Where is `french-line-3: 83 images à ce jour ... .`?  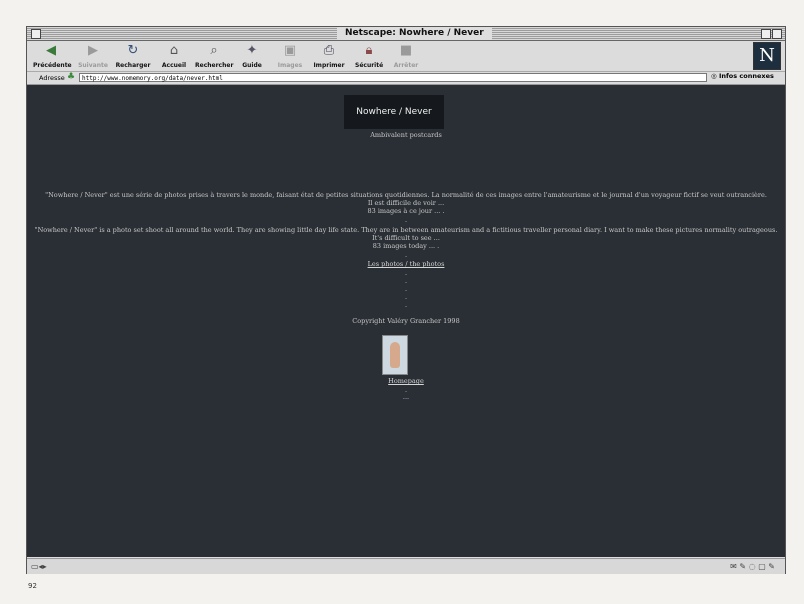
french-line-3: 83 images à ce jour ... . is located at coordinates (406, 211).